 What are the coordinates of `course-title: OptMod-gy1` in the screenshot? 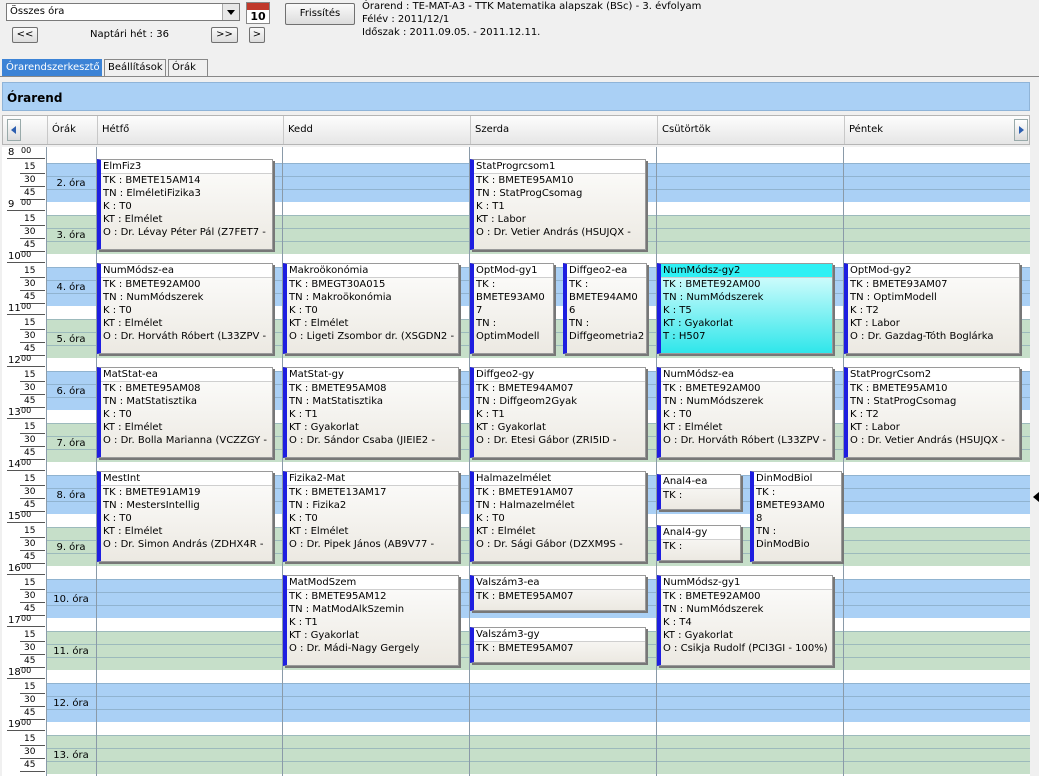 It's located at (513, 271).